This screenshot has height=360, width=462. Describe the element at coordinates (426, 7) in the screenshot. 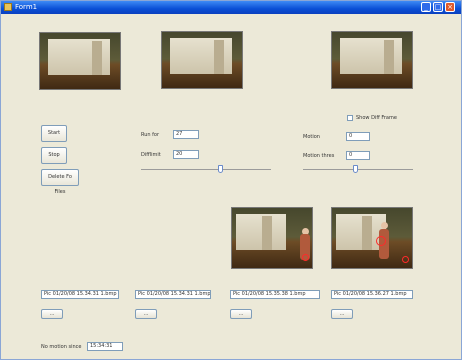

I see `minimize-button: _` at that location.